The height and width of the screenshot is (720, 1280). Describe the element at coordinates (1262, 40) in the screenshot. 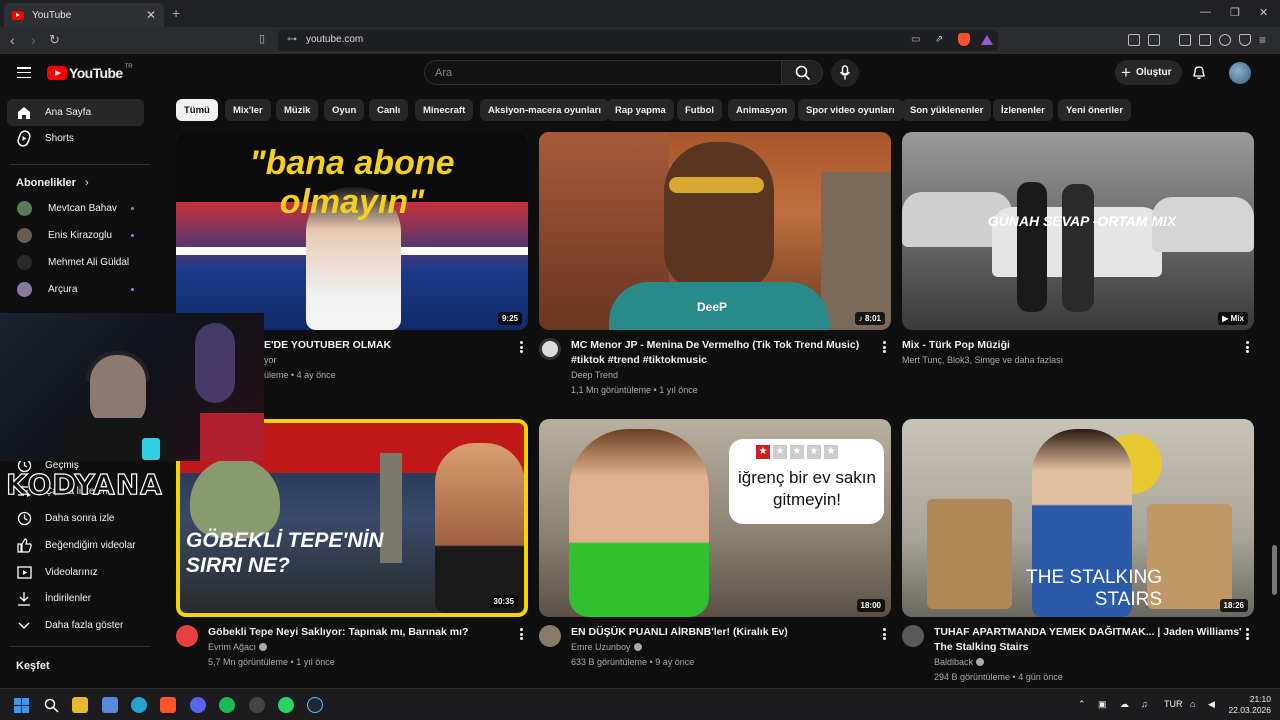

I see `browser-menu-icon: ≡` at that location.